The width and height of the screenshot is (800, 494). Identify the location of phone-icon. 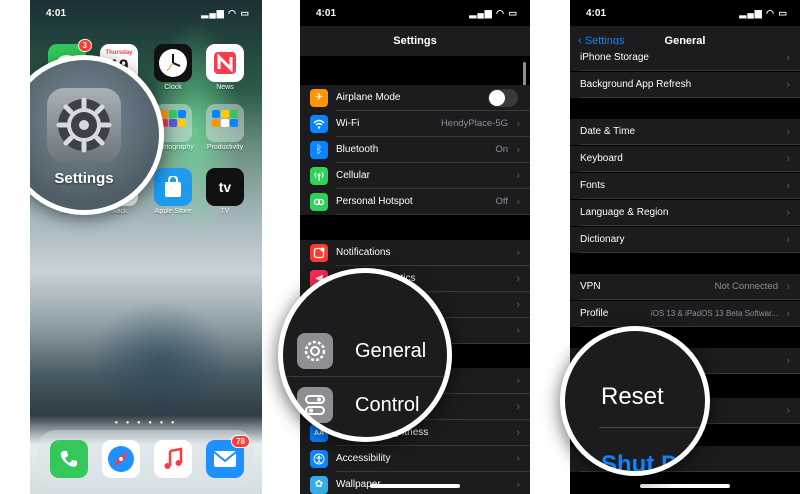
(69, 459).